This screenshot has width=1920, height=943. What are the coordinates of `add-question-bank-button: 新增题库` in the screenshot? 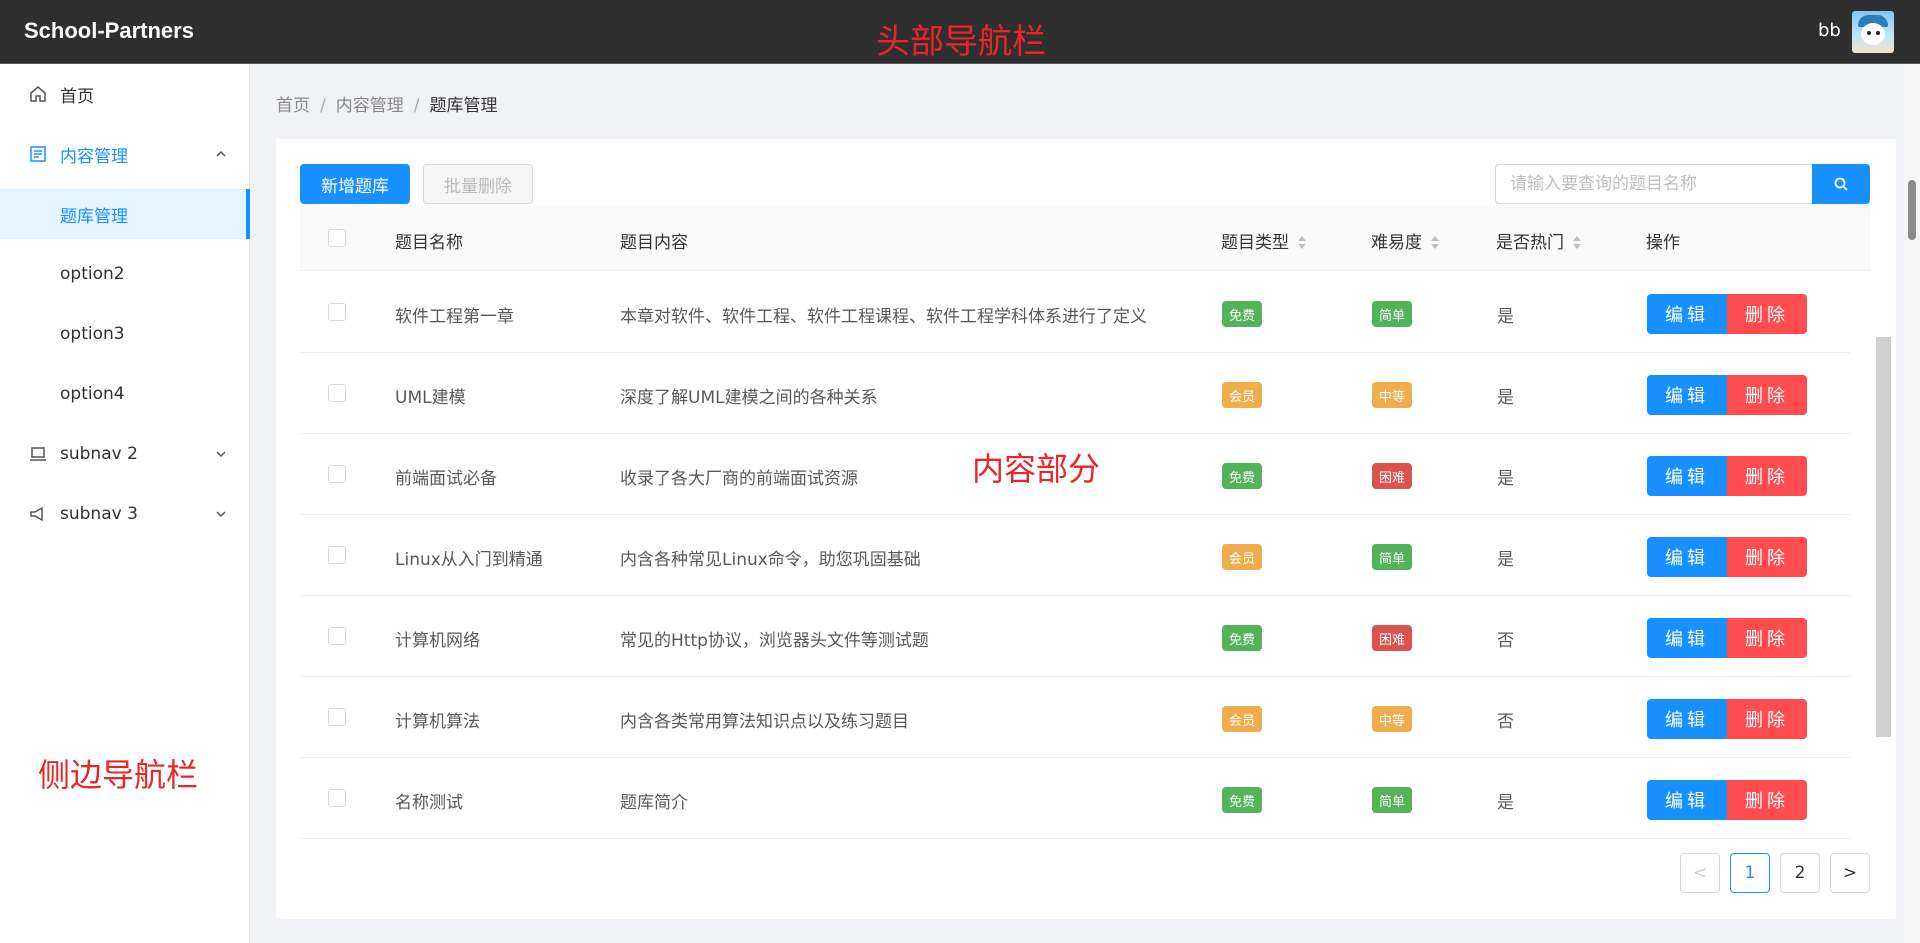 It's located at (355, 184).